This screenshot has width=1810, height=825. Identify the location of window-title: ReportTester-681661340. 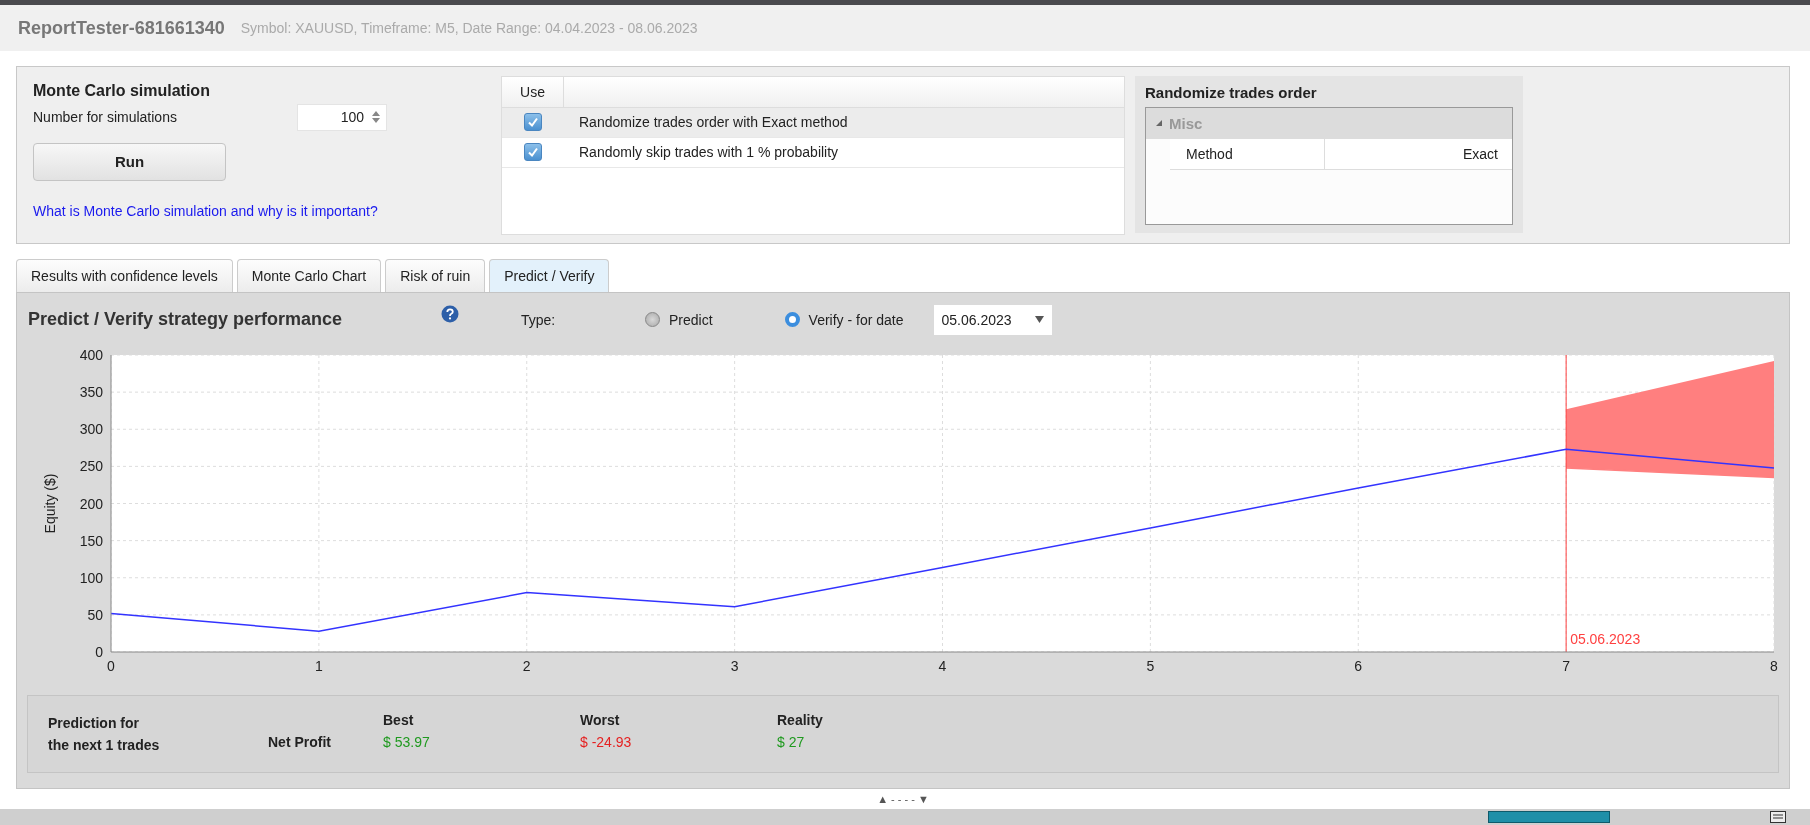
(121, 28).